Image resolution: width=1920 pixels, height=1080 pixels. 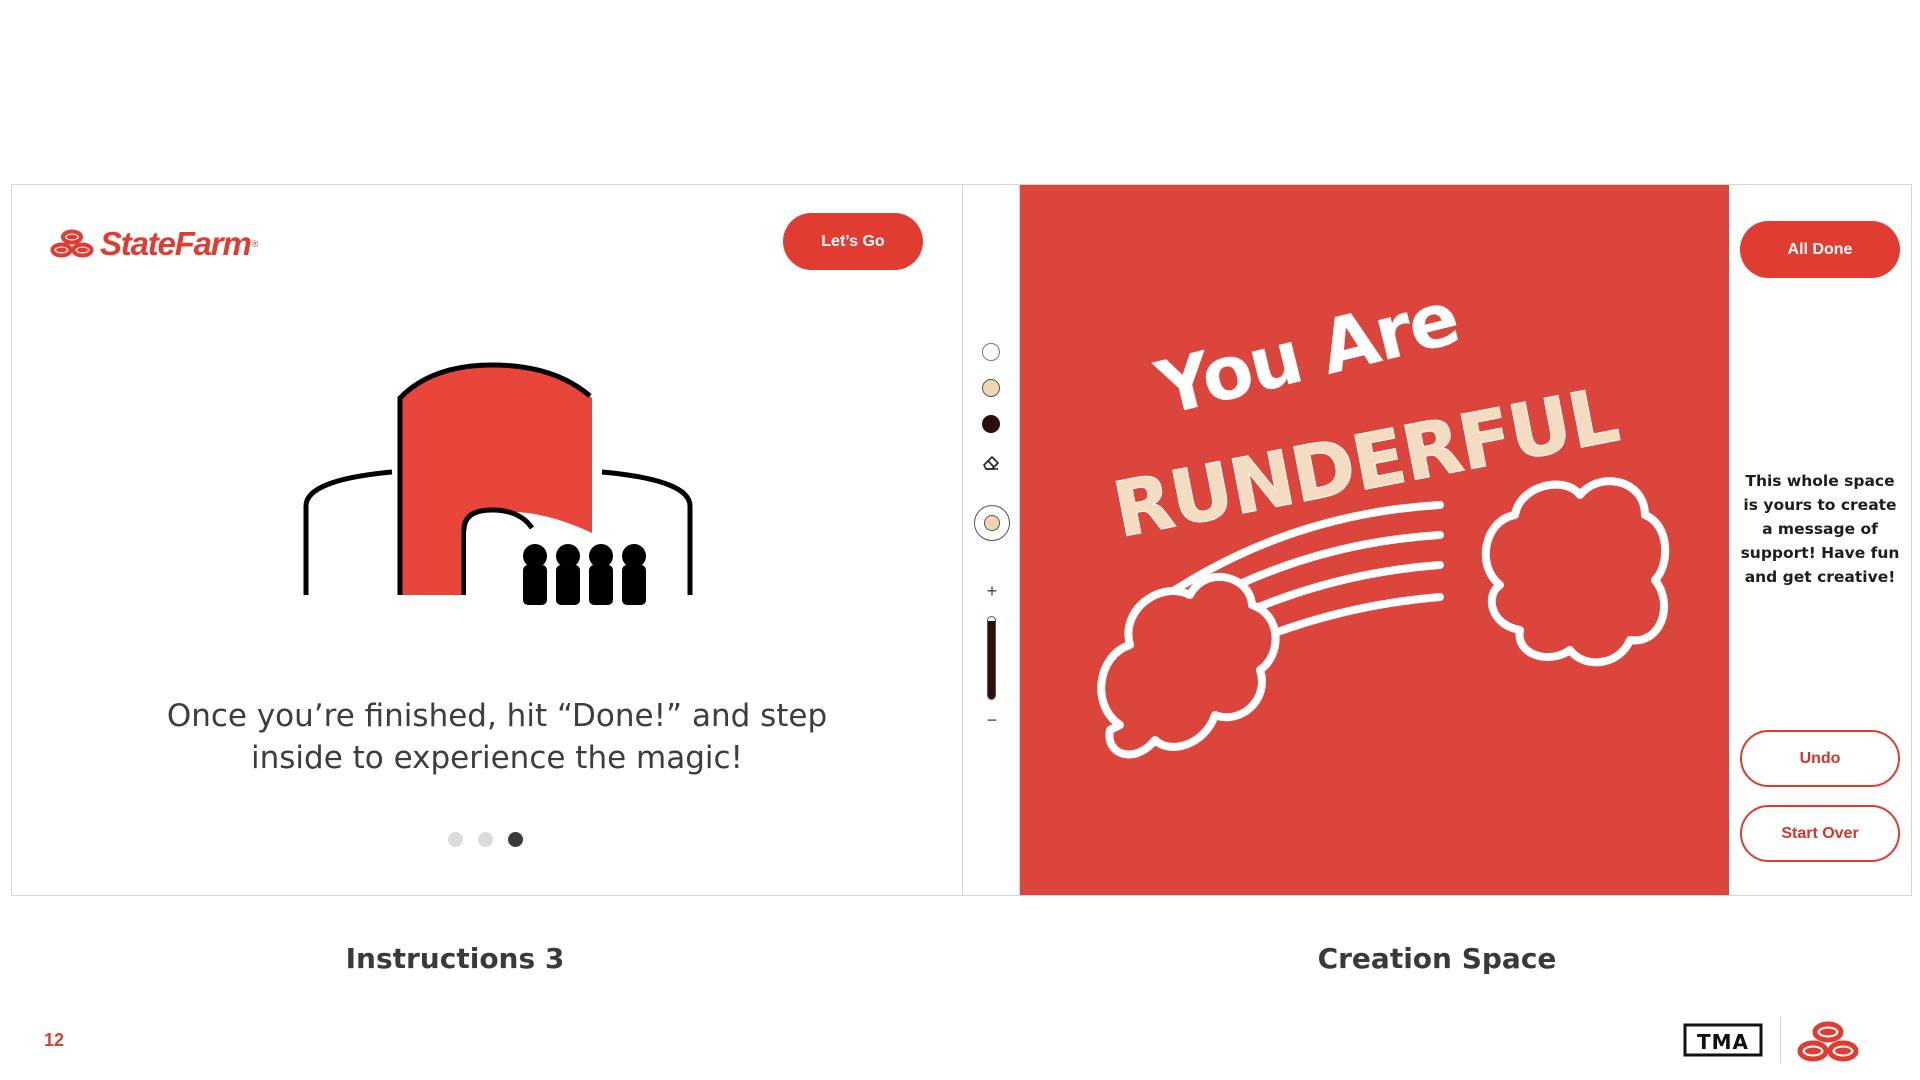 I want to click on tma-logo-text: TMA, so click(x=1723, y=1042).